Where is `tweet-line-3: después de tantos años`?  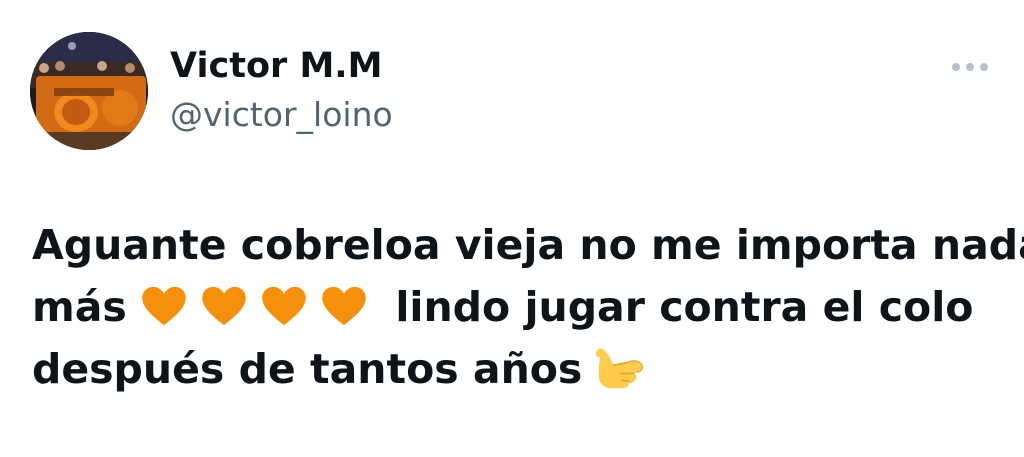 tweet-line-3: después de tantos años is located at coordinates (517, 369).